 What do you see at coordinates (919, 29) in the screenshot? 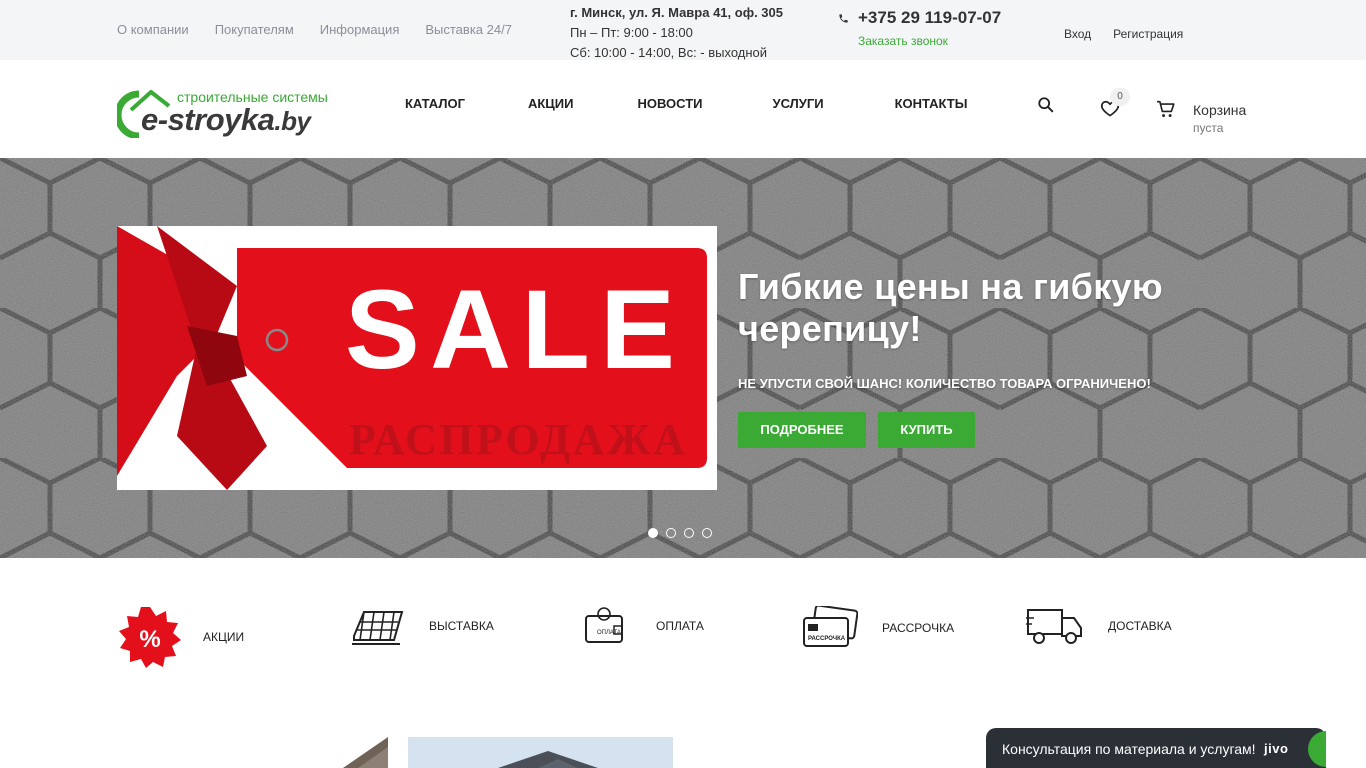
I see `phone-block: +375 29 119-07-07 Заказать звонок` at bounding box center [919, 29].